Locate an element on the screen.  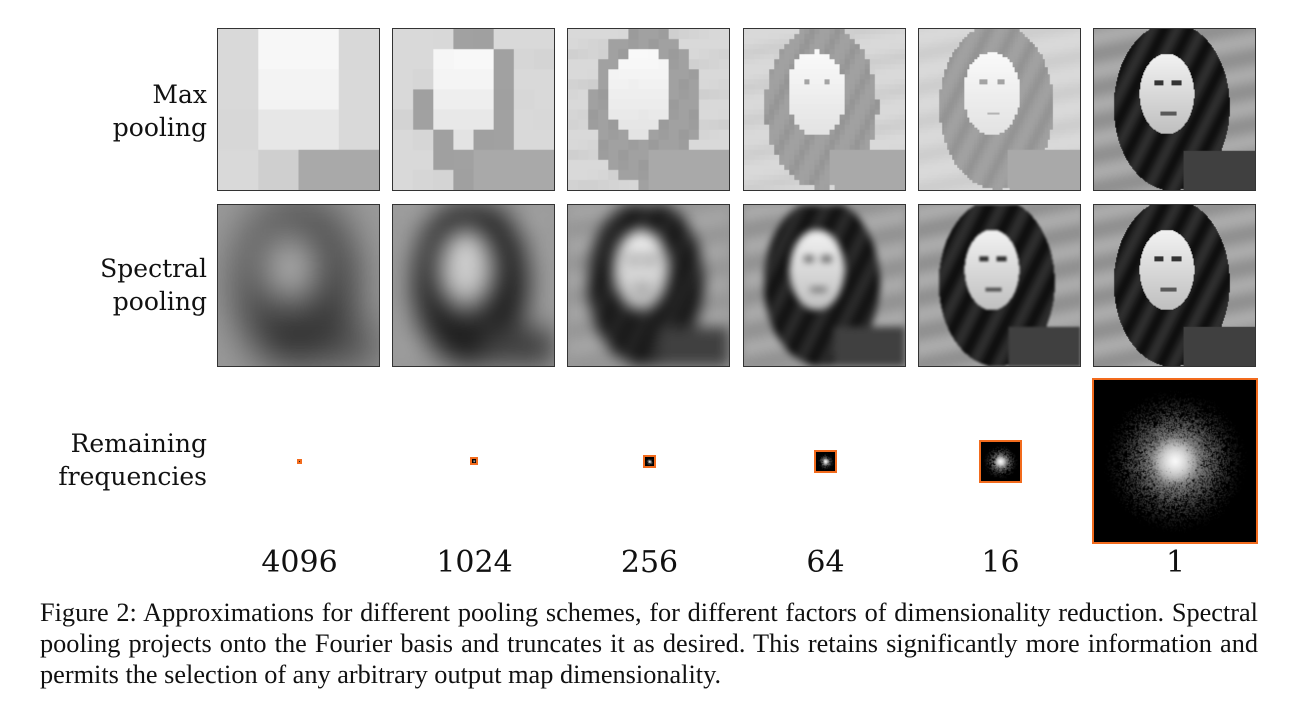
label-line: frequencies is located at coordinates (132, 476).